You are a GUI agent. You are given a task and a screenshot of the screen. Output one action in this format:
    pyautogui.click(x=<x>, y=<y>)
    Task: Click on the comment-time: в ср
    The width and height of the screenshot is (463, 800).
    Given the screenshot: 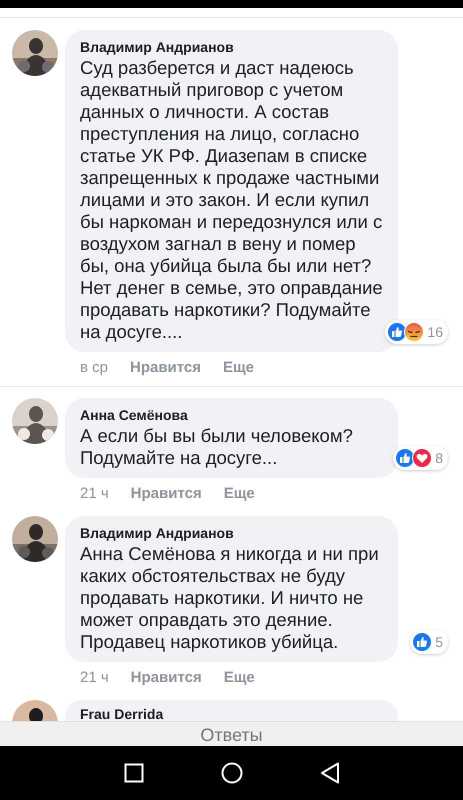 What is the action you would take?
    pyautogui.click(x=94, y=368)
    